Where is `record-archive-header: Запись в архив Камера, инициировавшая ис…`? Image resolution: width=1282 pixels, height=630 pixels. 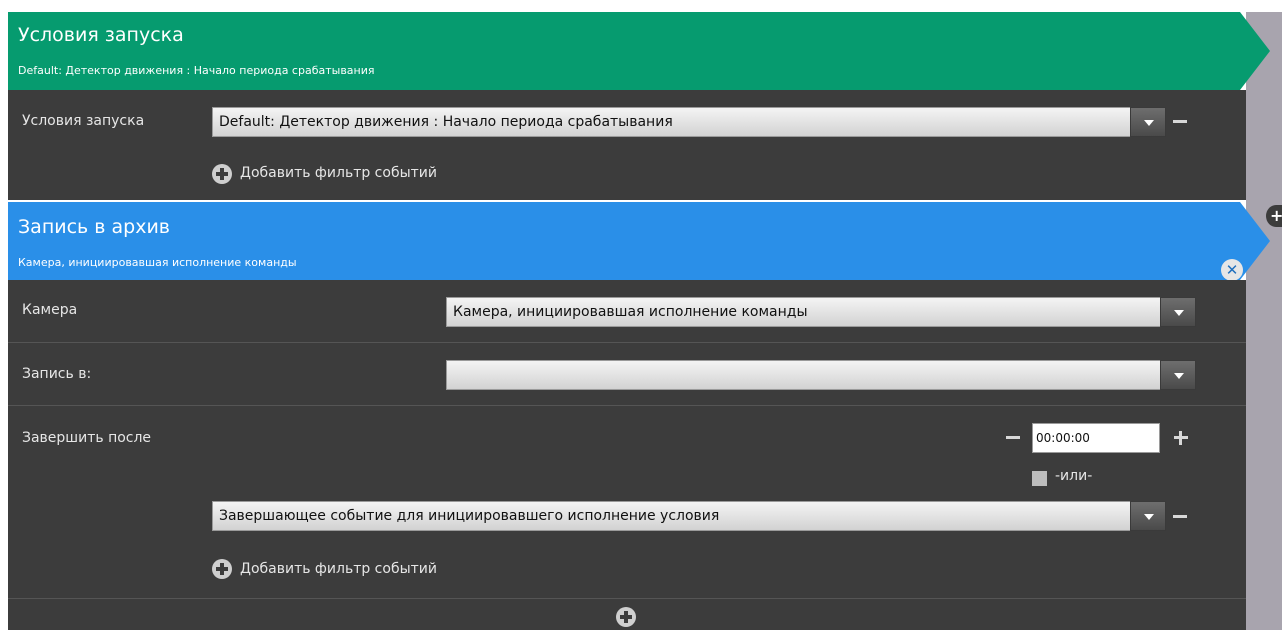 record-archive-header: Запись в архив Камера, инициировавшая ис… is located at coordinates (639, 241).